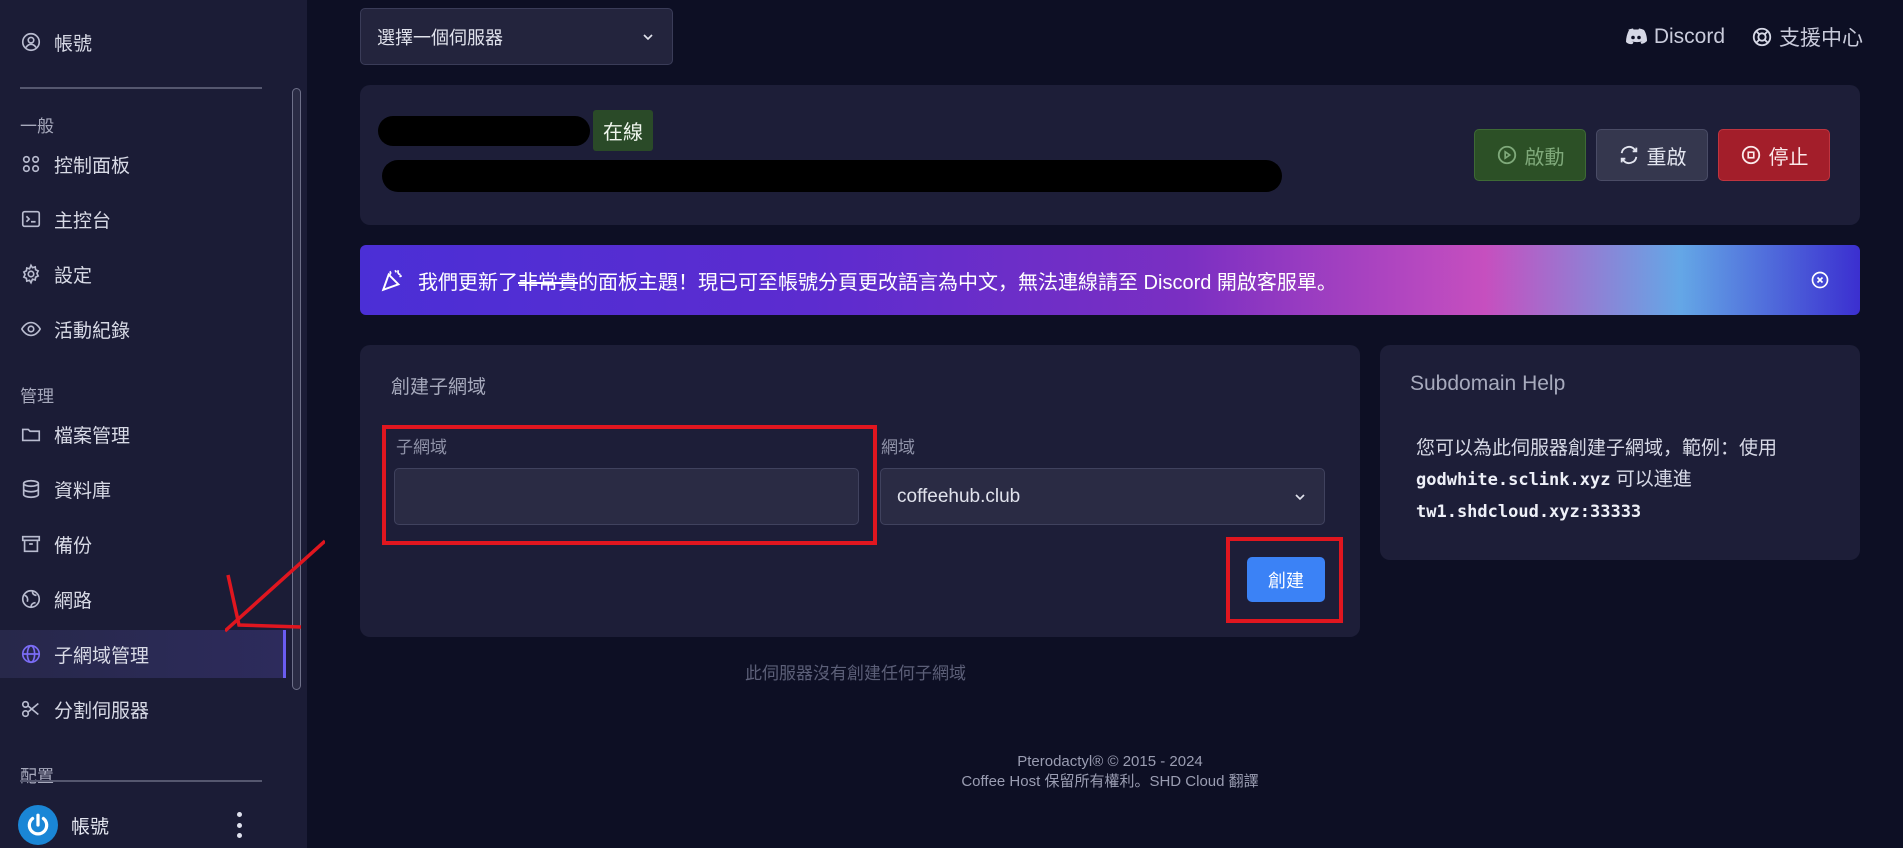  I want to click on annotation-box-create, so click(1284, 580).